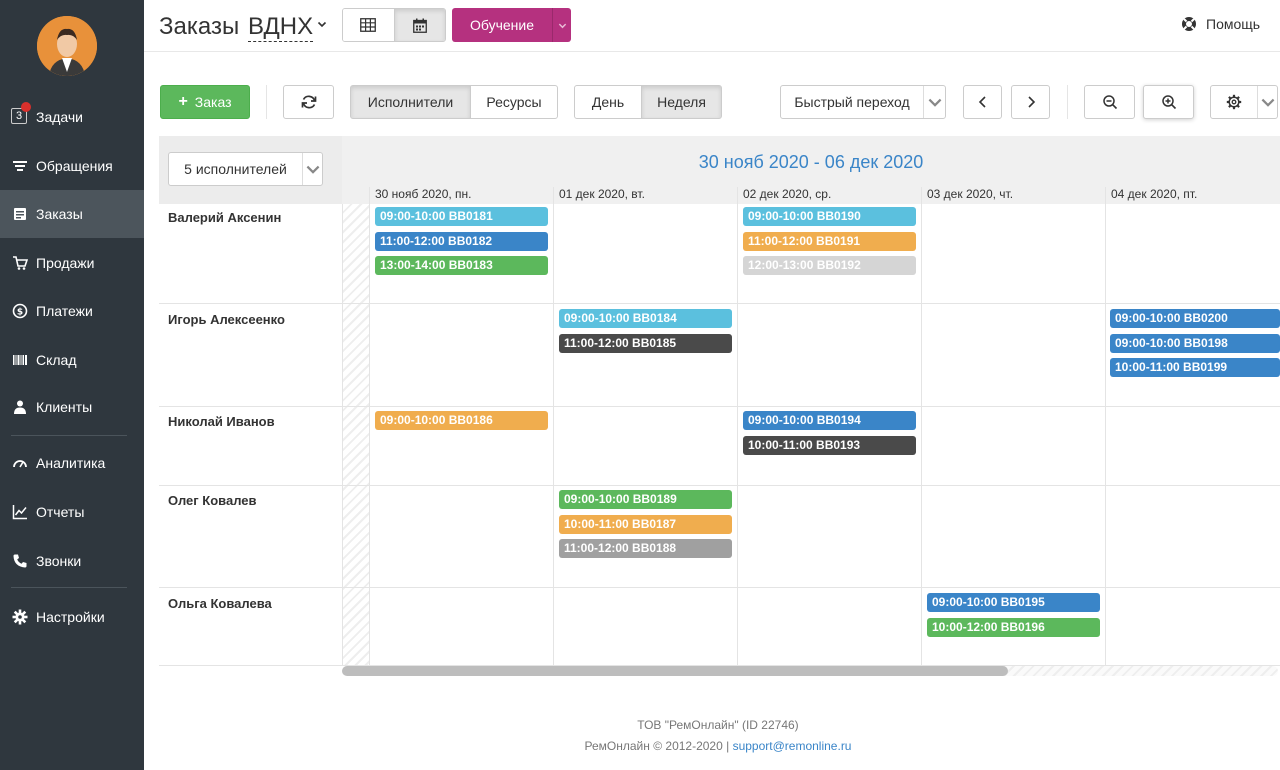 This screenshot has width=1280, height=770. Describe the element at coordinates (712, 26) in the screenshot. I see `top-bar: Заказы ВДНХ Обучение Помощь` at that location.